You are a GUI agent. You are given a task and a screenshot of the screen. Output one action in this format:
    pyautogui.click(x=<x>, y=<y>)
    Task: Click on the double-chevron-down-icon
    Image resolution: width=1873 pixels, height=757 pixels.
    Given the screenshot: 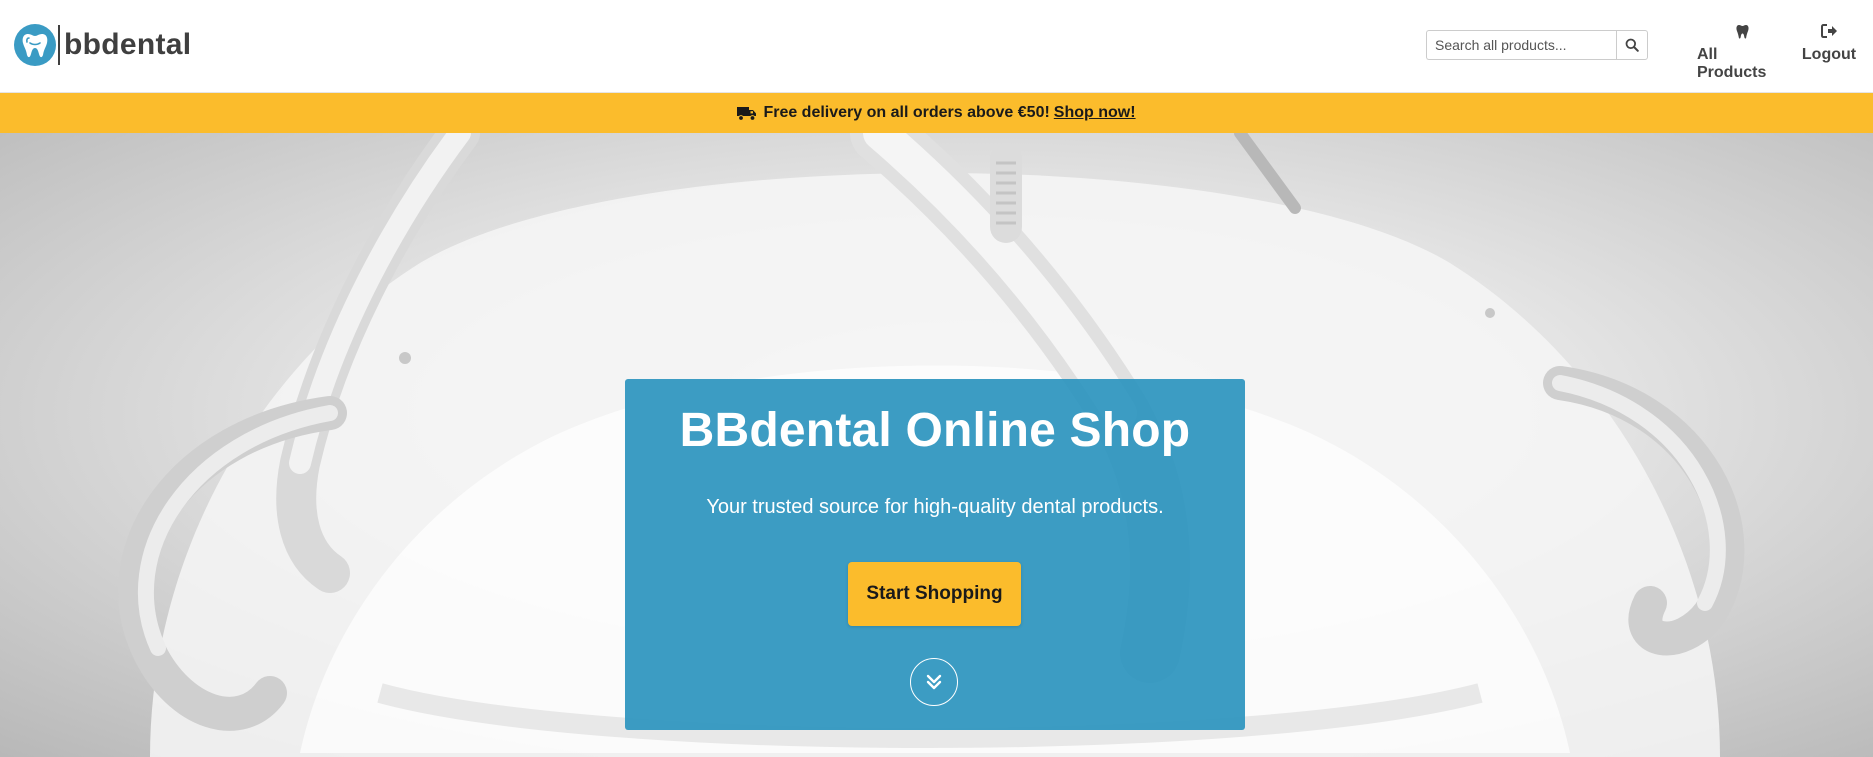 What is the action you would take?
    pyautogui.click(x=934, y=682)
    